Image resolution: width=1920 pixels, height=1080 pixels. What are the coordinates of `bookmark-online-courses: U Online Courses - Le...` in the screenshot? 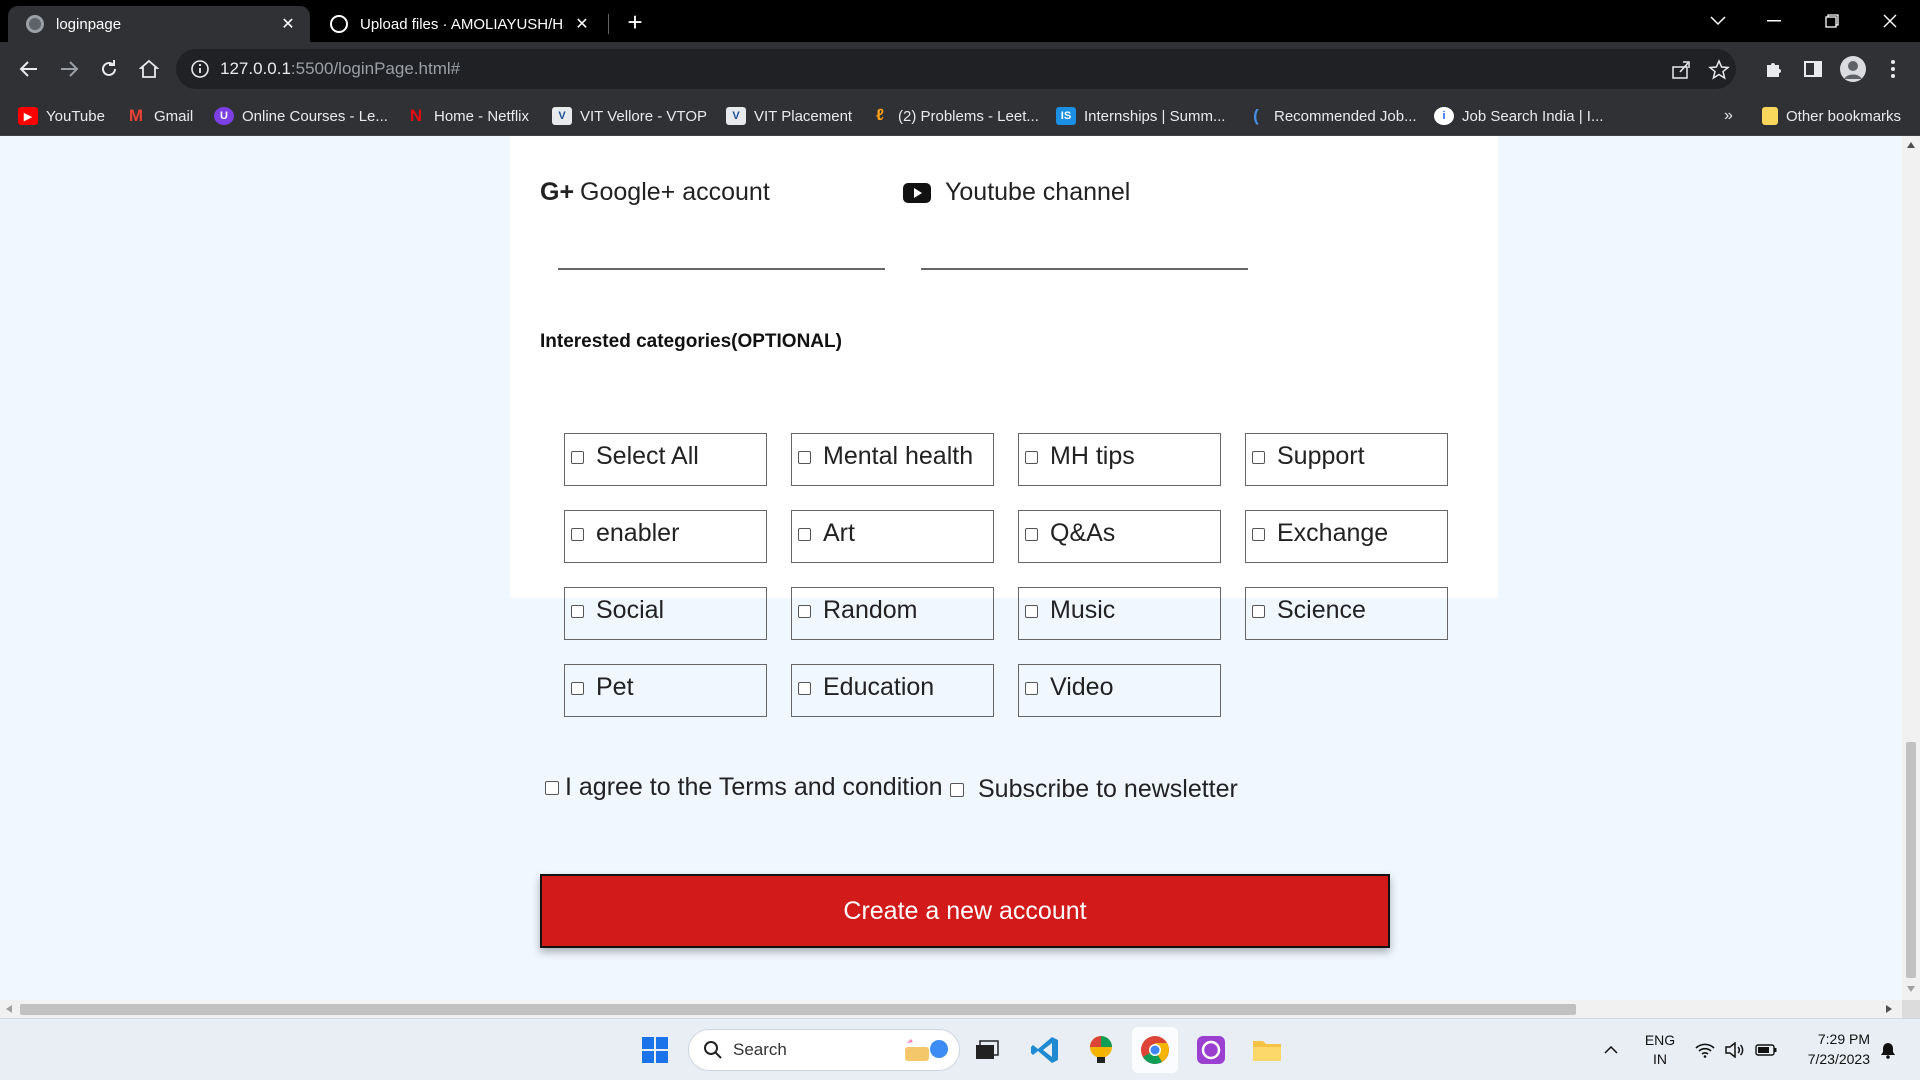 It's located at (301, 116).